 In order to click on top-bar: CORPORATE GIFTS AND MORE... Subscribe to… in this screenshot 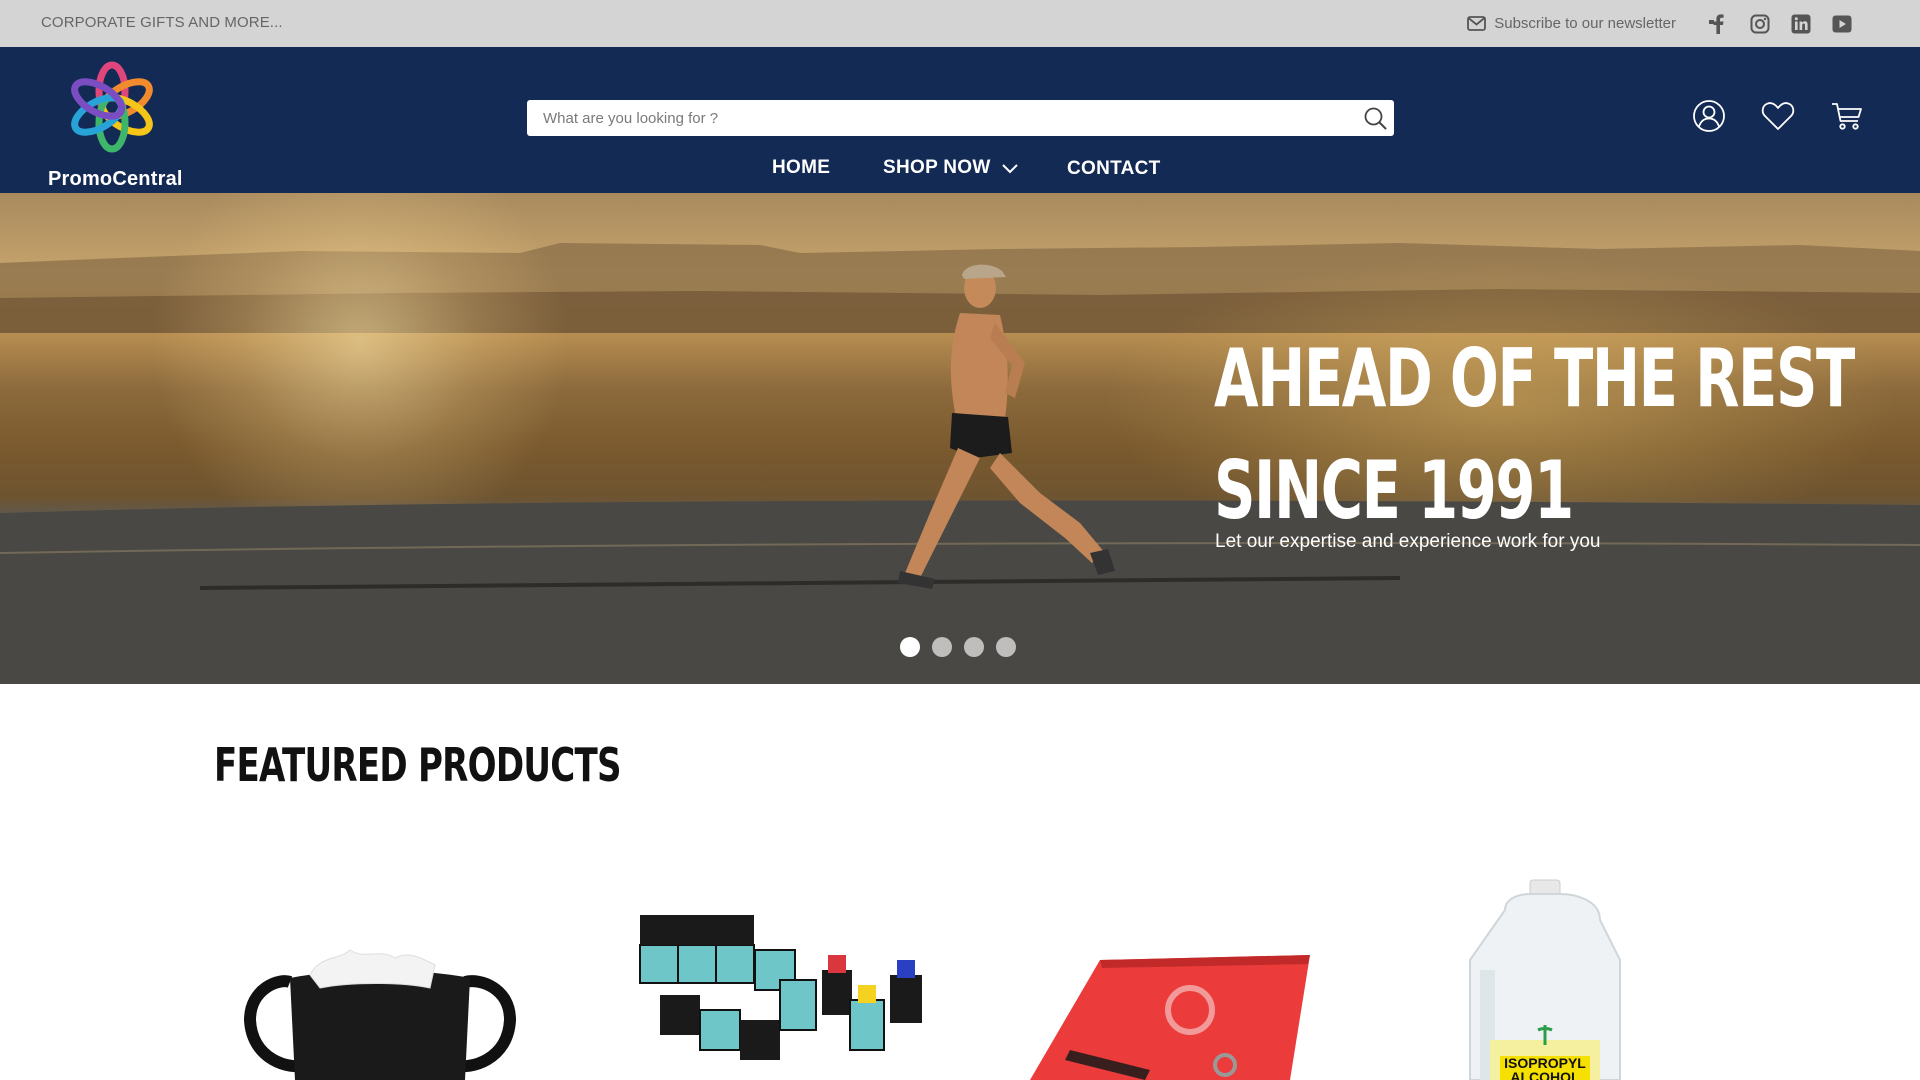, I will do `click(960, 23)`.